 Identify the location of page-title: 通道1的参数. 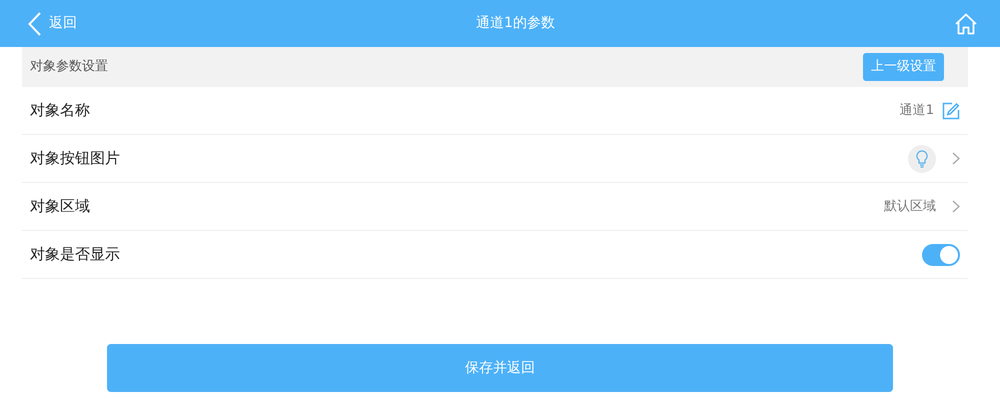
(515, 23).